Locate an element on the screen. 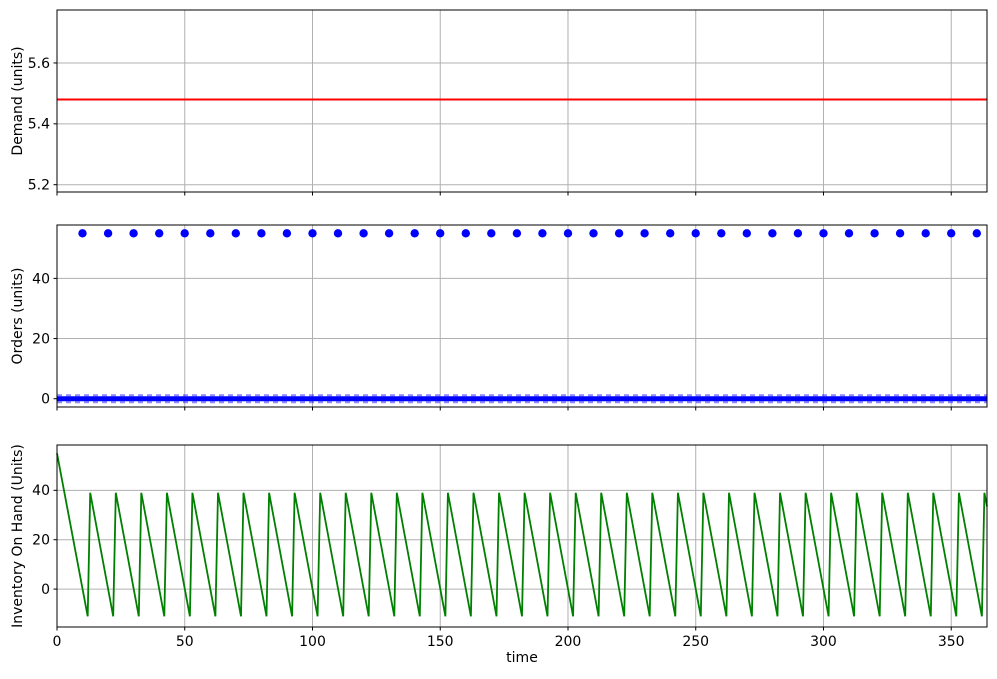 The width and height of the screenshot is (997, 679). x-tick-label: 350 is located at coordinates (951, 642).